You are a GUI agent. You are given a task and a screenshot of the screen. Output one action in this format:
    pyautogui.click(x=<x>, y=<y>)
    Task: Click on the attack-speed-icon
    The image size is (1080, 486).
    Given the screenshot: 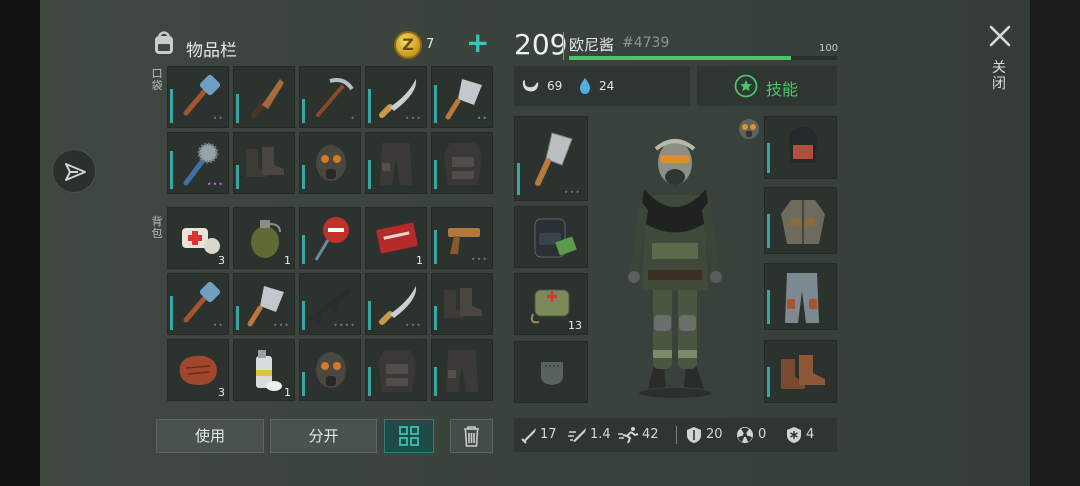 What is the action you would take?
    pyautogui.click(x=577, y=435)
    